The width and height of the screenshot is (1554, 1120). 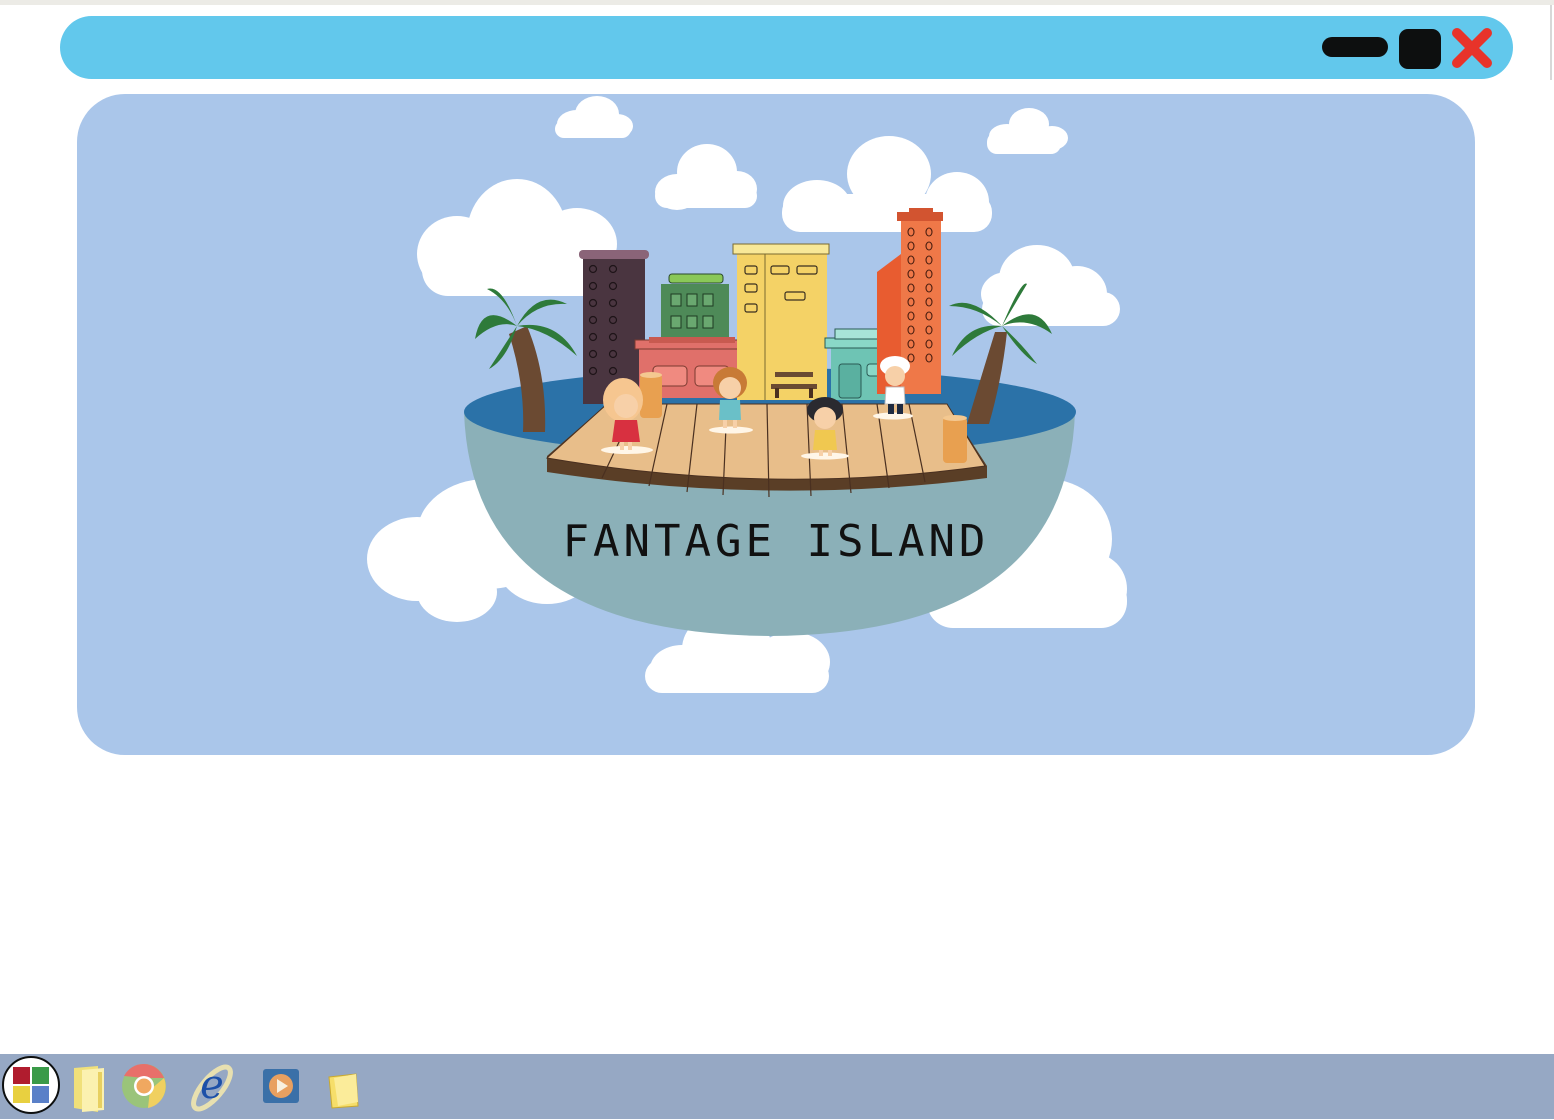 I want to click on internet-explorer-icon: e, so click(x=212, y=1086).